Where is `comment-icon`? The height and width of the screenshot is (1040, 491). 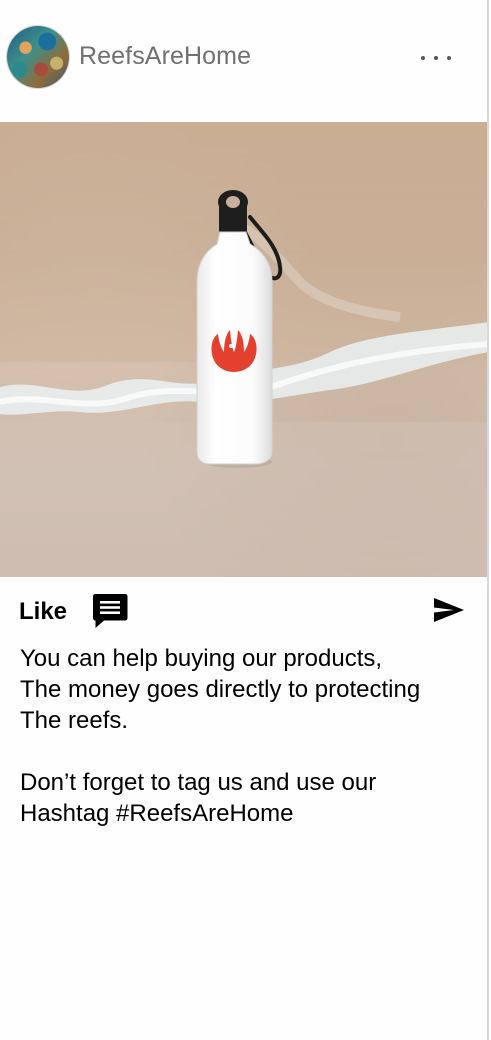
comment-icon is located at coordinates (110, 611).